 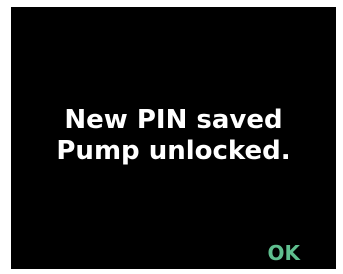 What do you see at coordinates (173, 120) in the screenshot?
I see `message-line-1: New PIN saved` at bounding box center [173, 120].